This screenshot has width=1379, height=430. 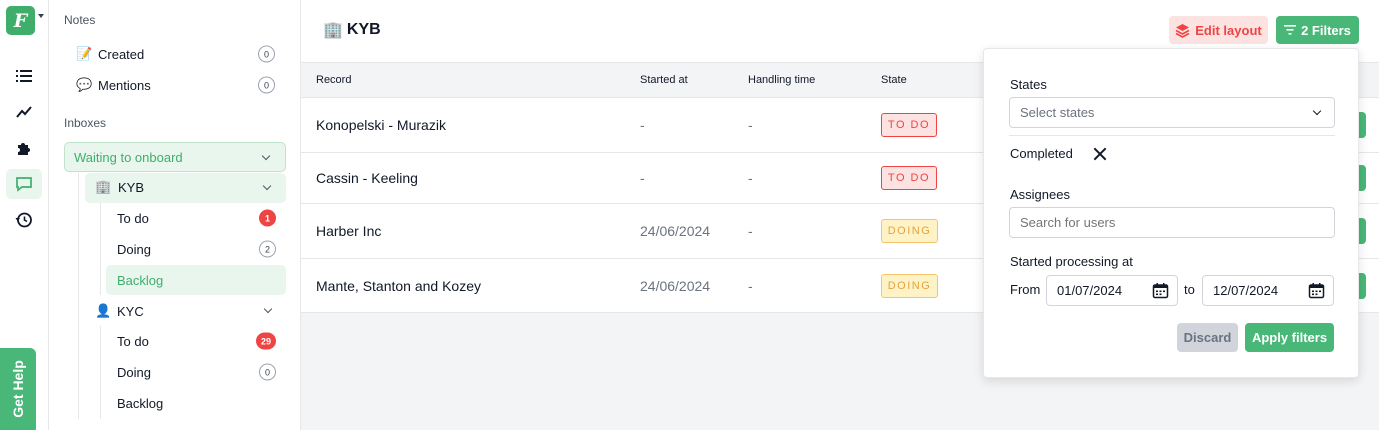 I want to click on sidebar-item-kyc-doing: Doing 0, so click(x=196, y=372).